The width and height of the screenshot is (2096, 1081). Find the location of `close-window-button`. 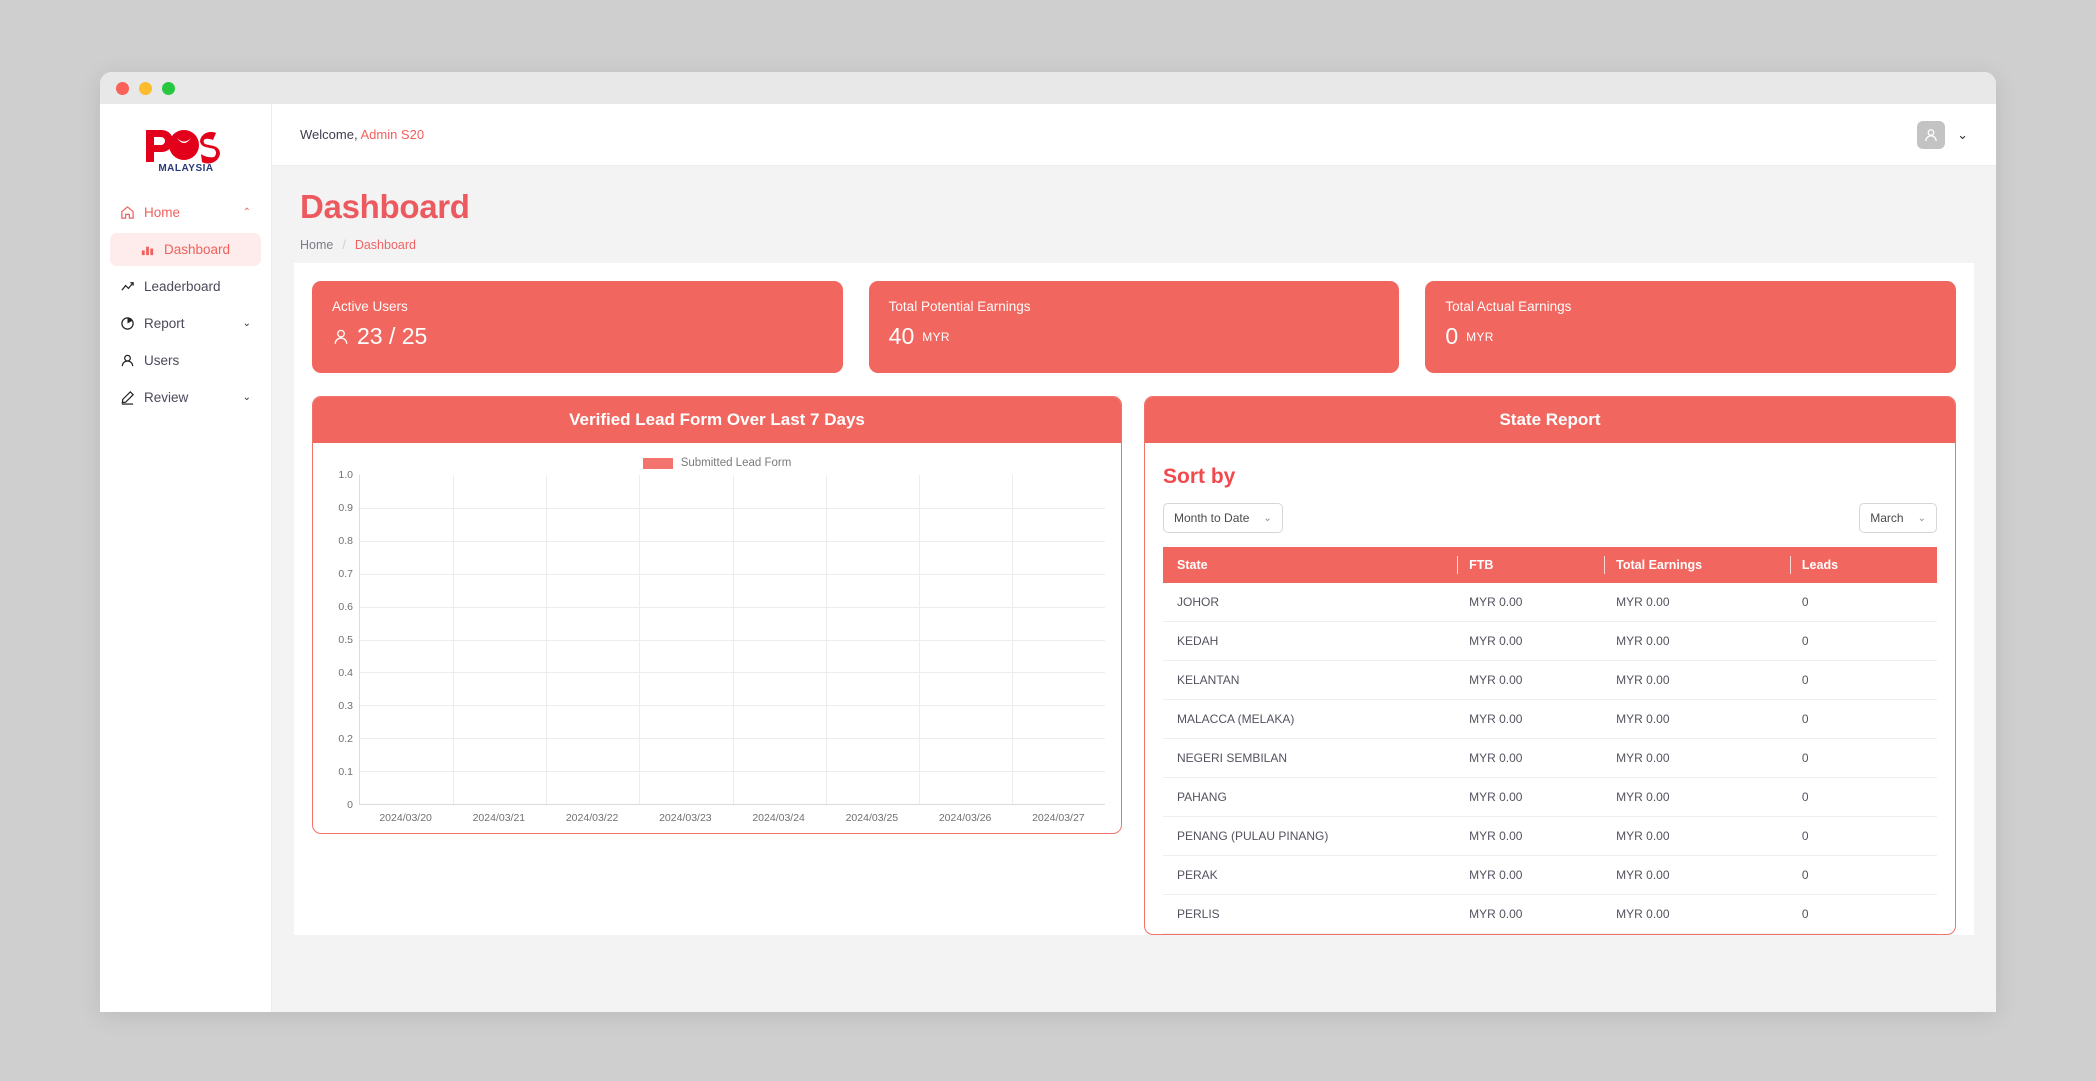

close-window-button is located at coordinates (122, 88).